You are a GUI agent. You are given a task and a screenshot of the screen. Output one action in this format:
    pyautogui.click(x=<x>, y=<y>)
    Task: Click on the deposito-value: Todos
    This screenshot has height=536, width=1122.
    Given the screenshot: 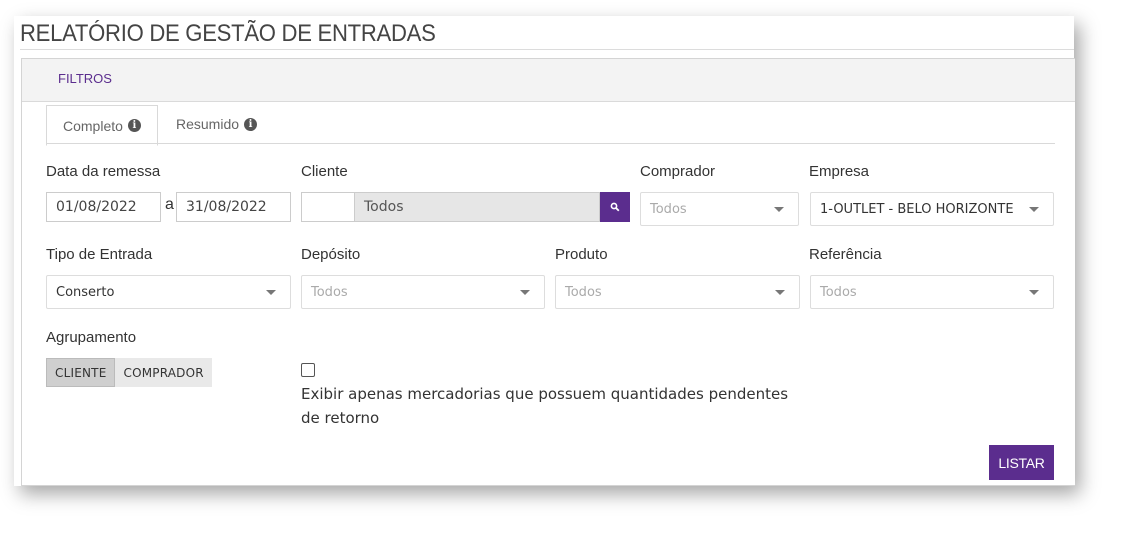 What is the action you would take?
    pyautogui.click(x=329, y=292)
    